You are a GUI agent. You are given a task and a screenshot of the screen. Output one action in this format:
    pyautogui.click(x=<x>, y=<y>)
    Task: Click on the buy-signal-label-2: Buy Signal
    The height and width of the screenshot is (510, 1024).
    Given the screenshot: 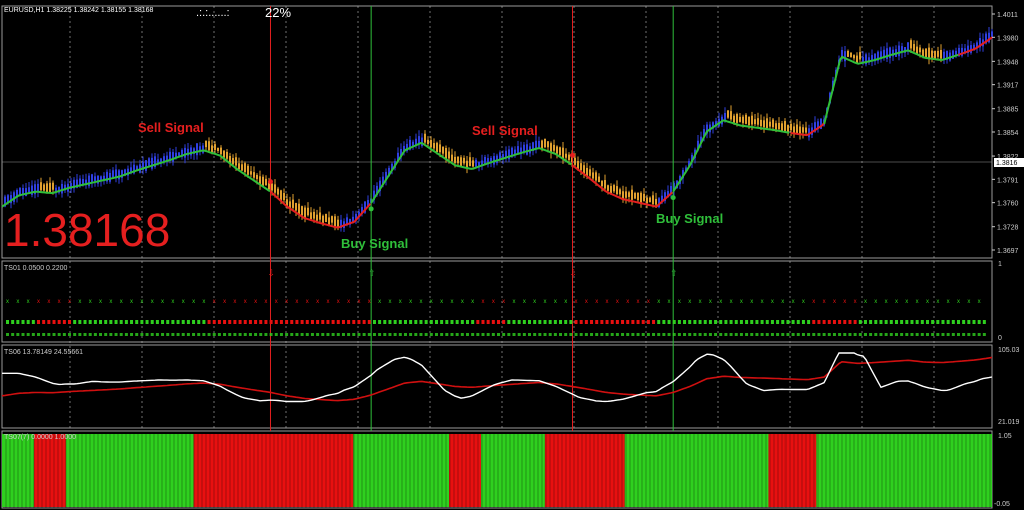 What is the action you would take?
    pyautogui.click(x=689, y=218)
    